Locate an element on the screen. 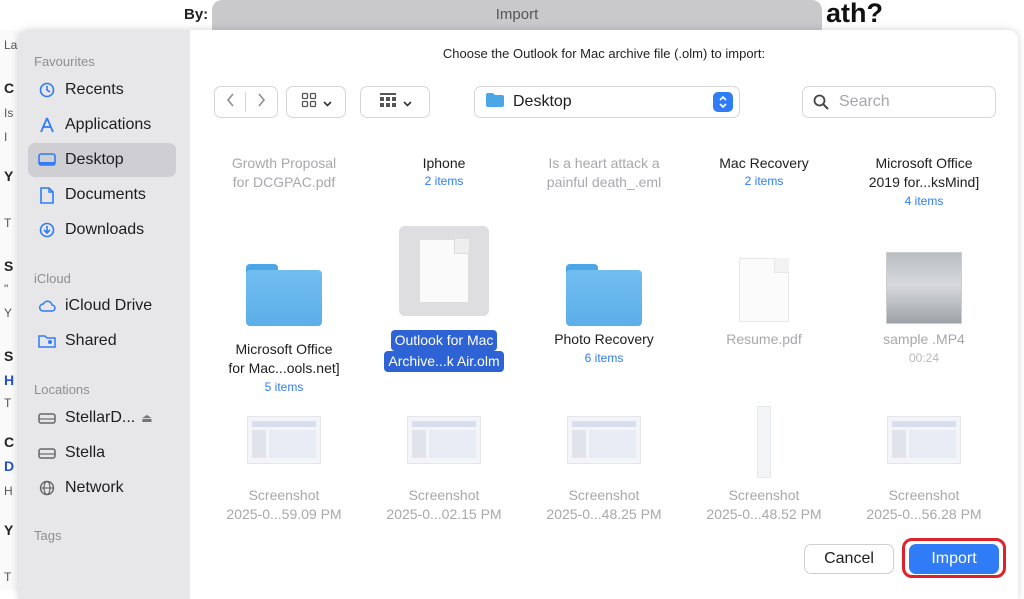 The width and height of the screenshot is (1024, 599). file-item-iphone: Iphone 2 items is located at coordinates (444, 184).